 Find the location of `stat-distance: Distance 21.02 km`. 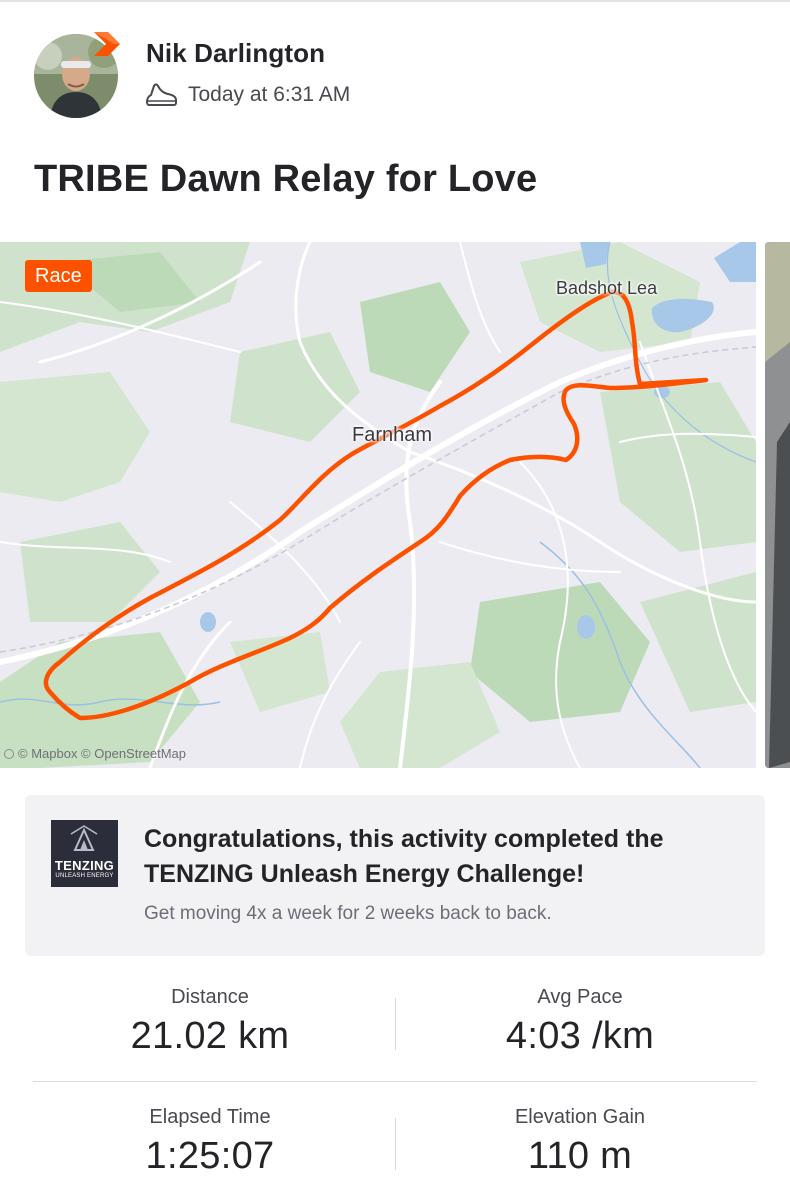

stat-distance: Distance 21.02 km is located at coordinates (210, 1022).